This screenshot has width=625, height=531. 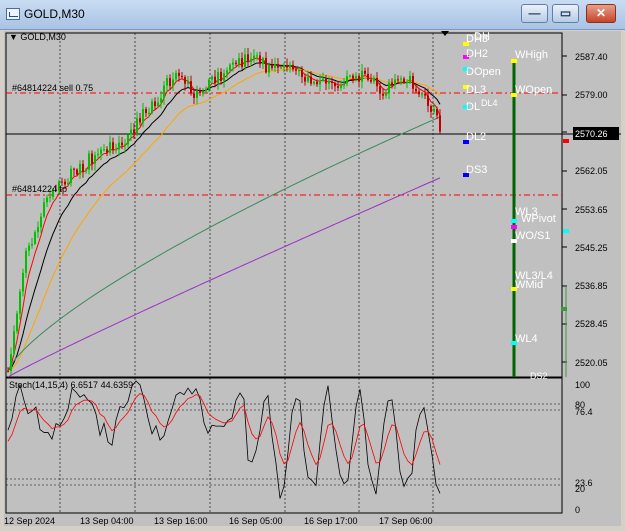 I want to click on level-label-dh2: DH2, so click(x=477, y=54).